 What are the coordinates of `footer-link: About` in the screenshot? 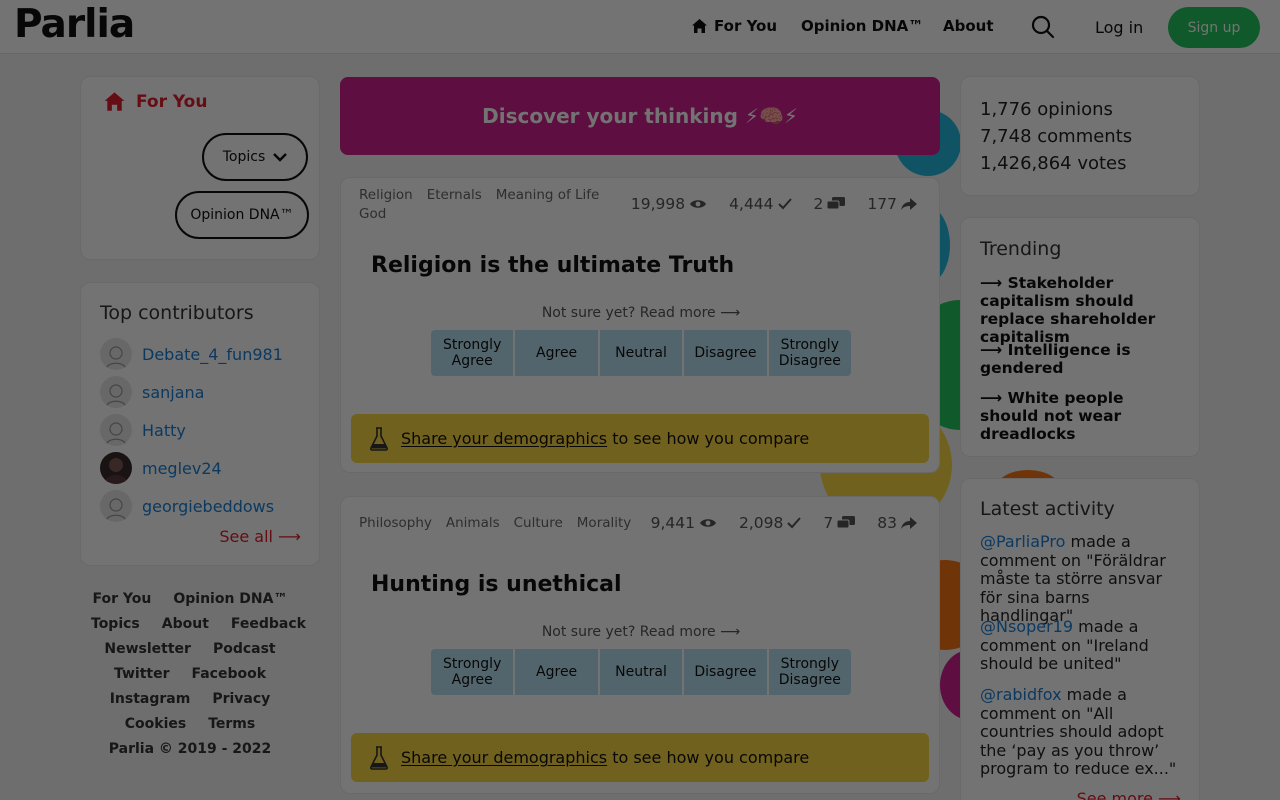 It's located at (185, 624).